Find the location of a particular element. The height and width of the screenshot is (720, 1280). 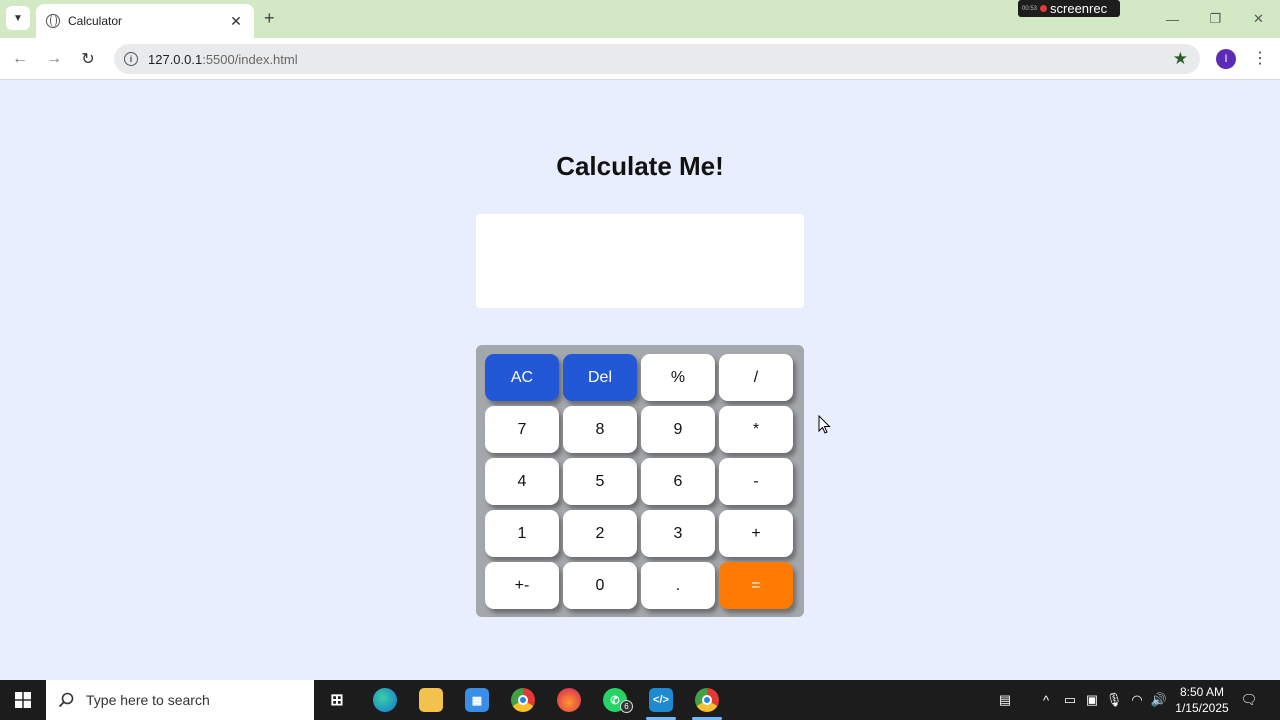

tab-search-chevron-icon: ▼ is located at coordinates (18, 18).